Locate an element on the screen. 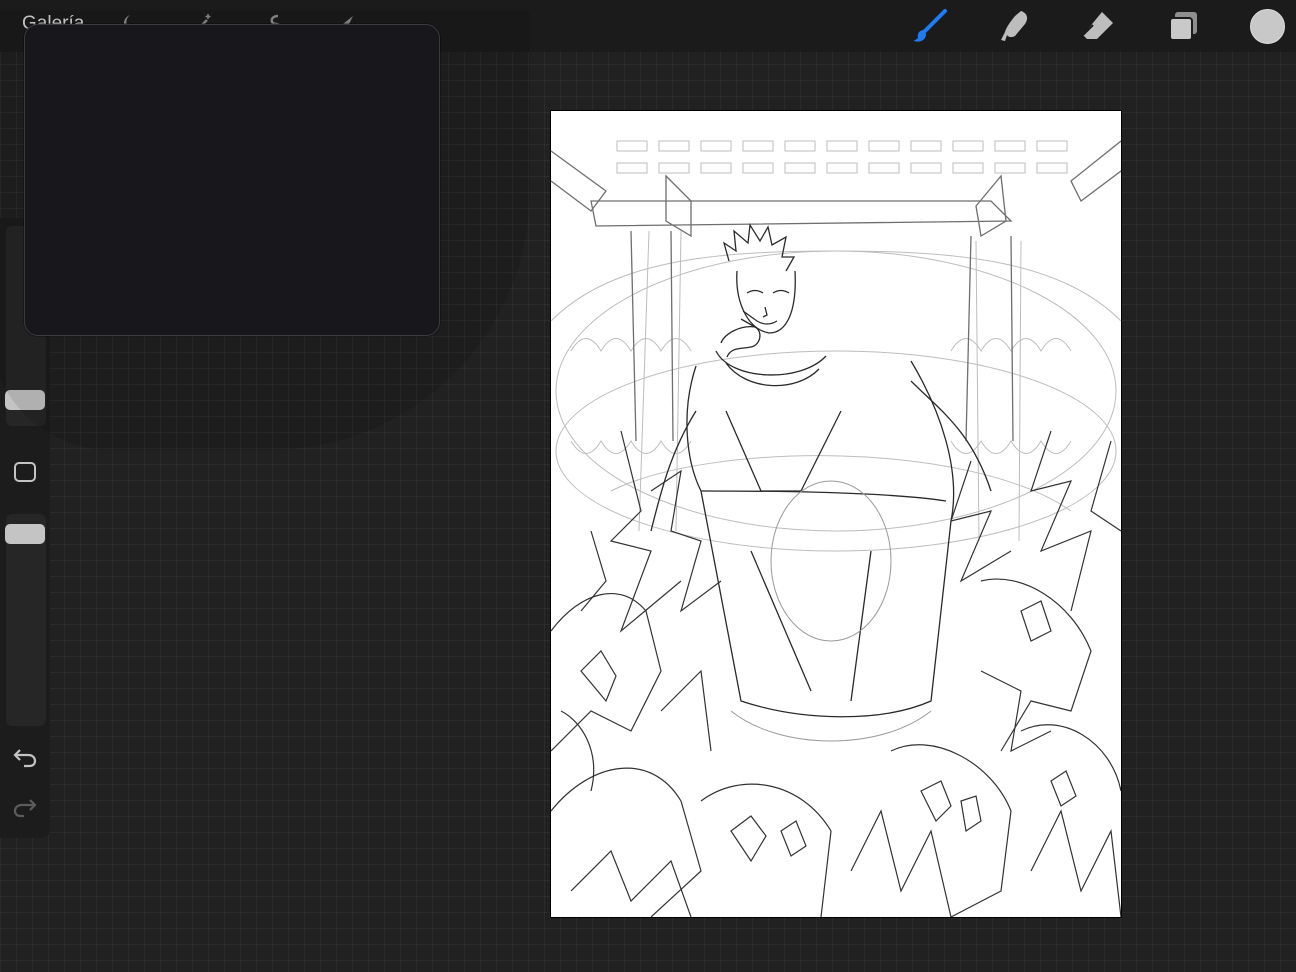 This screenshot has width=1296, height=972. brush-icon is located at coordinates (930, 26).